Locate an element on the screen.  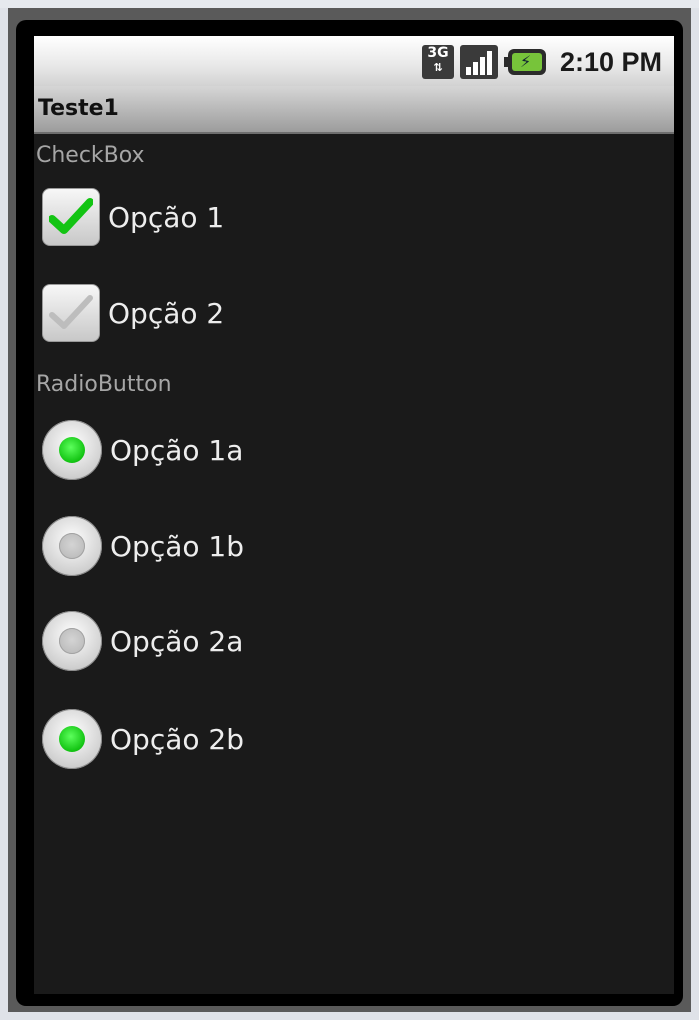
checkmark-faded-icon is located at coordinates (71, 312).